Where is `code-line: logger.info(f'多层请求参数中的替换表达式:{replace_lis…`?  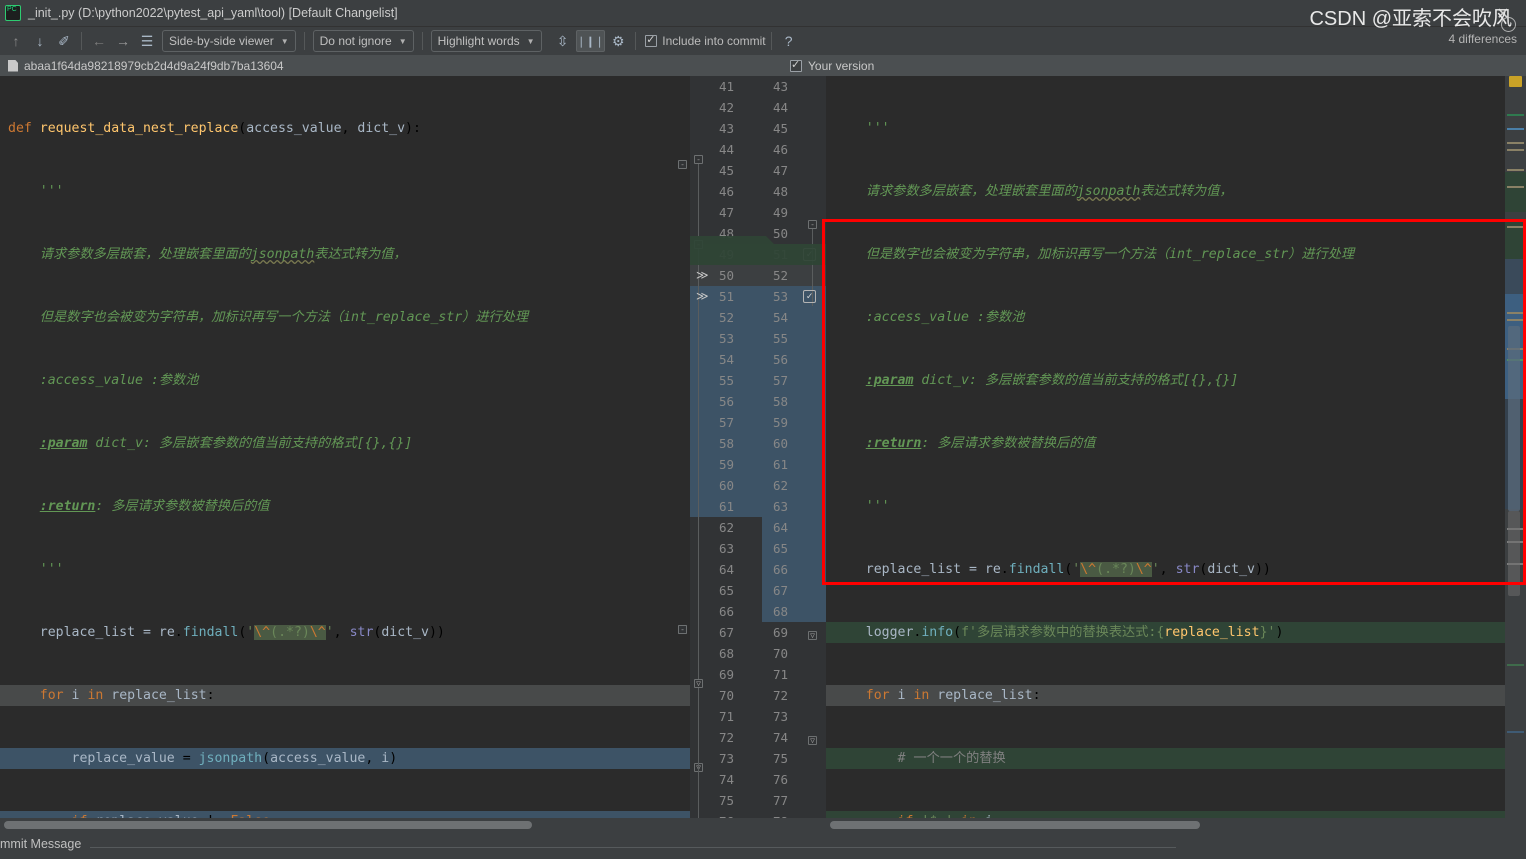
code-line: logger.info(f'多层请求参数中的替换表达式:{replace_lis… is located at coordinates (1170, 632).